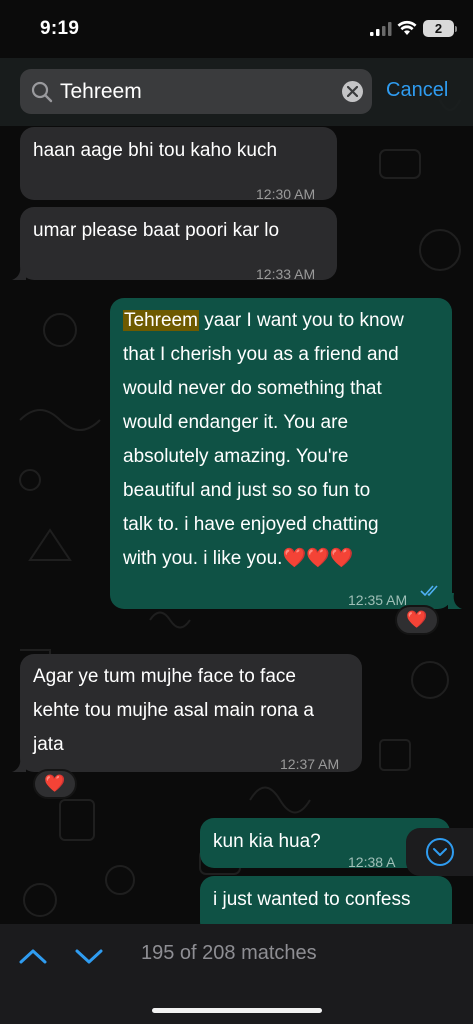  Describe the element at coordinates (381, 29) in the screenshot. I see `cellular-signal-icon` at that location.